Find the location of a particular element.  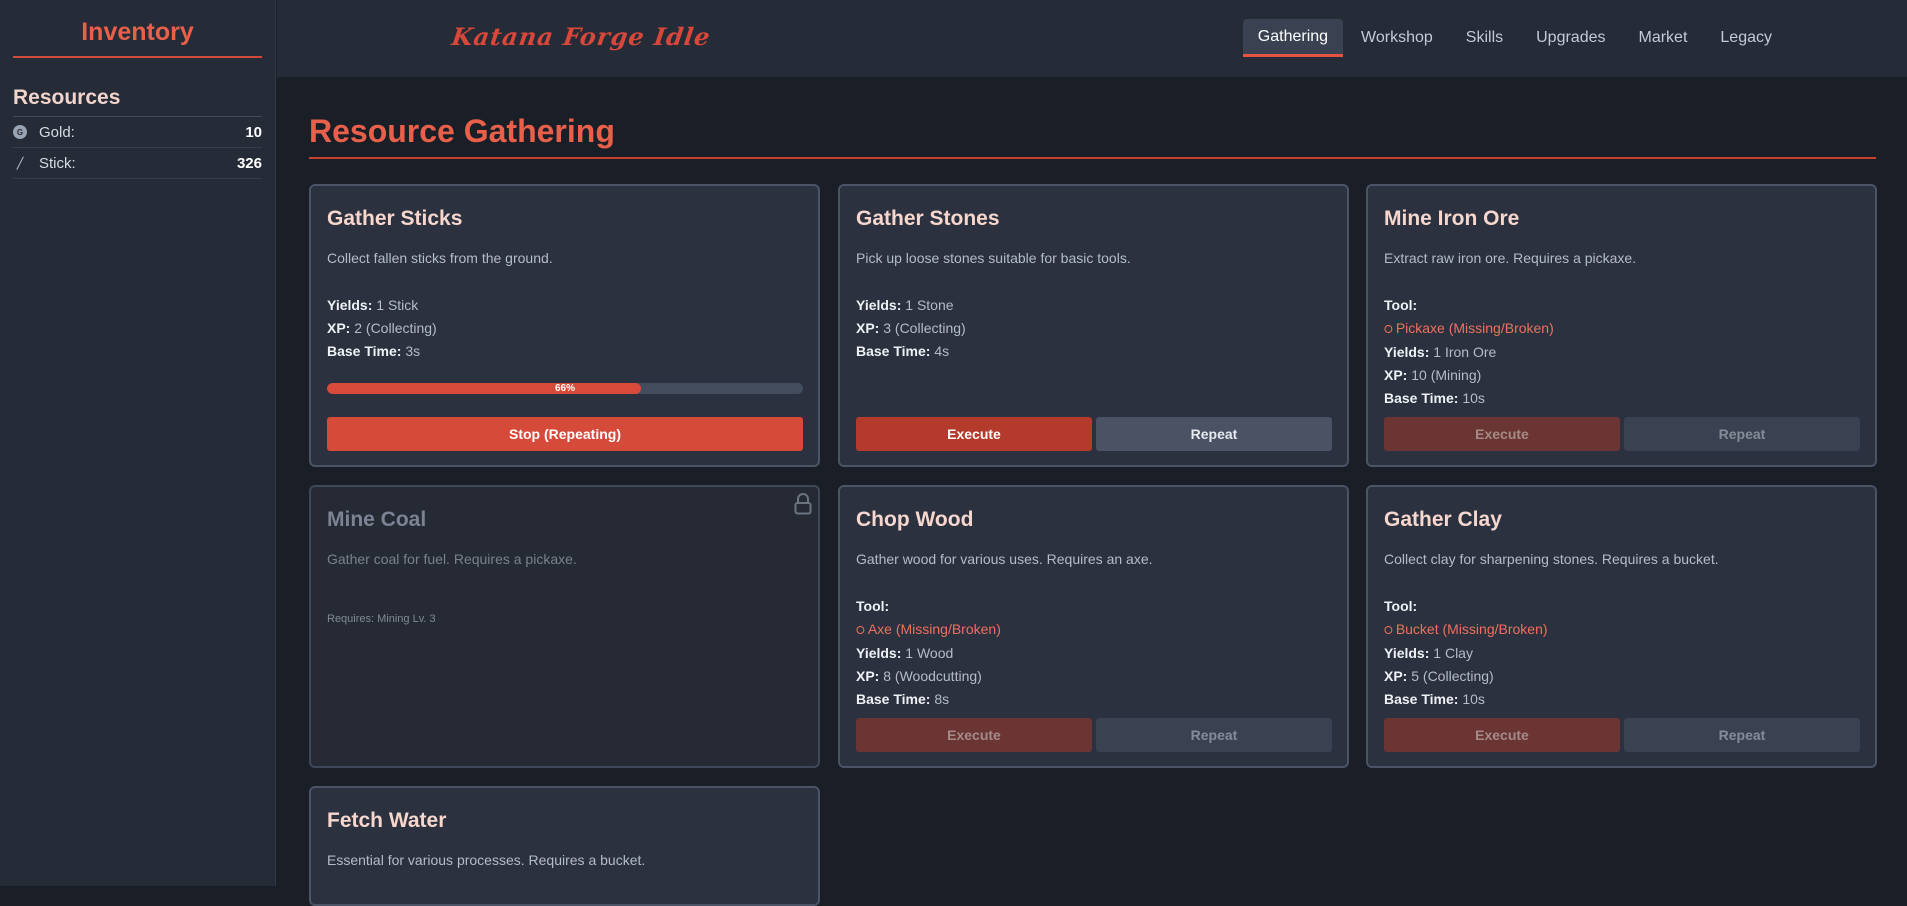

tab-legacy: Legacy is located at coordinates (1746, 38).